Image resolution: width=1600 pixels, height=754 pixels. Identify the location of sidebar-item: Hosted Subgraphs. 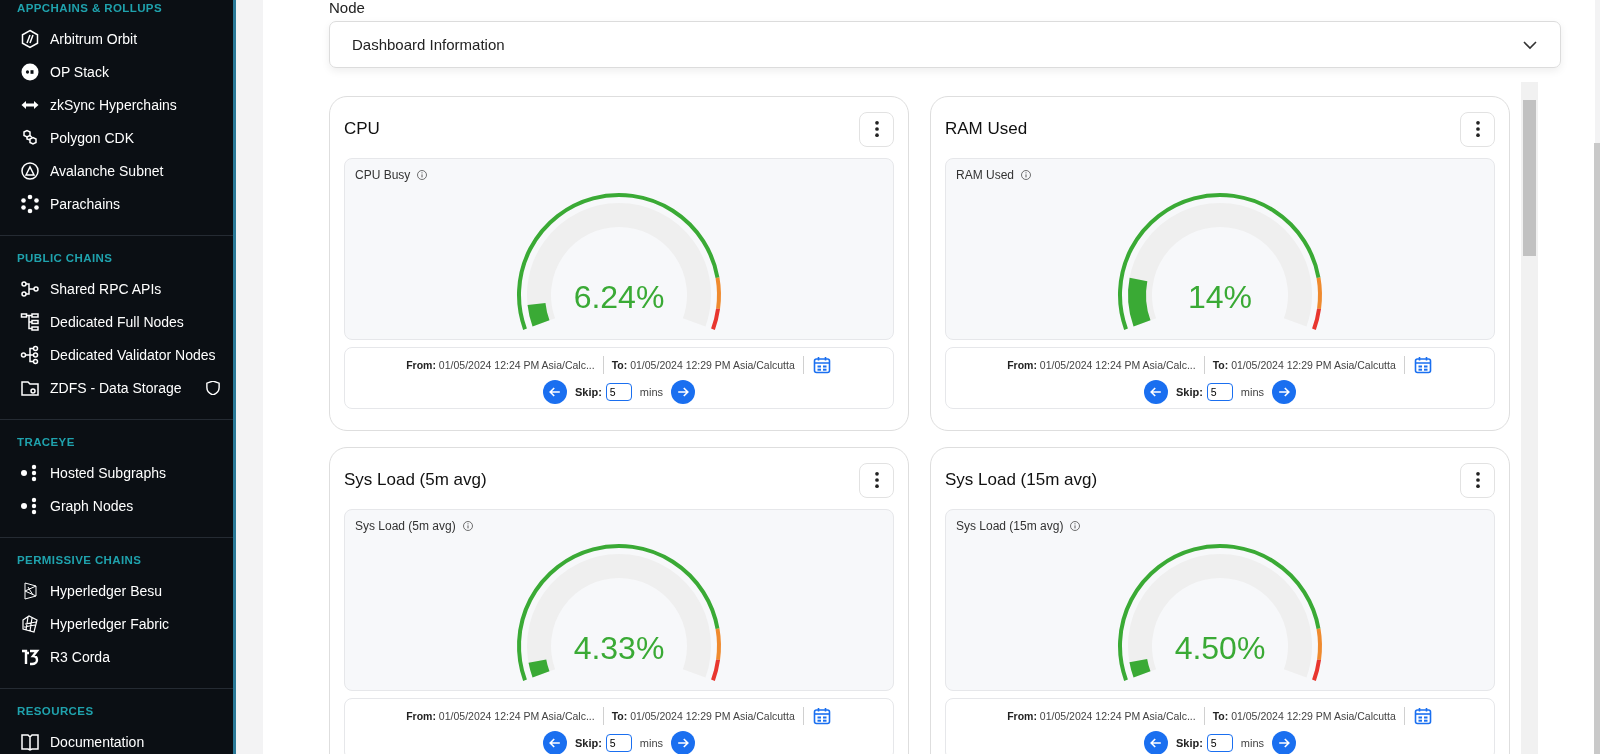
(116, 472).